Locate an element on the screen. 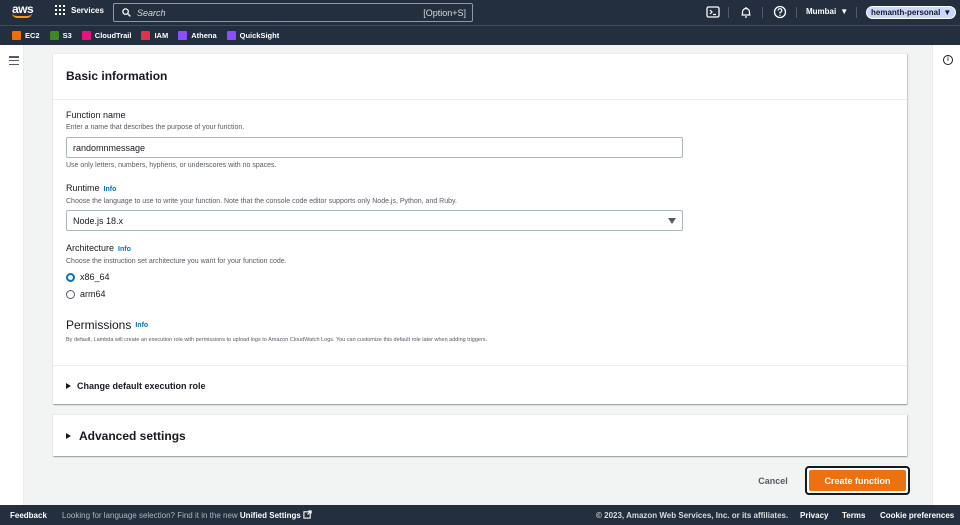 Image resolution: width=960 pixels, height=525 pixels. runtime-info-link: Info is located at coordinates (110, 189).